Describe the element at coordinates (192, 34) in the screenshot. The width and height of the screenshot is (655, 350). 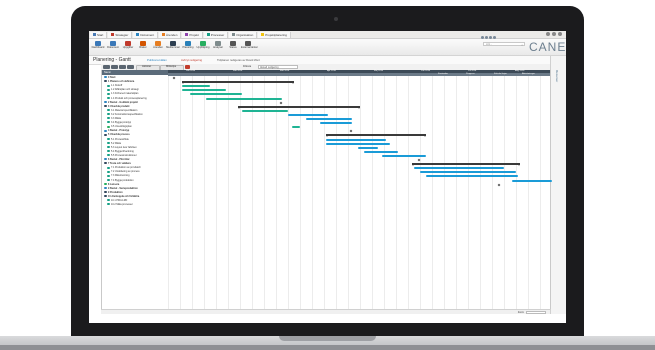
I see `browser-tab-4: Projekt` at that location.